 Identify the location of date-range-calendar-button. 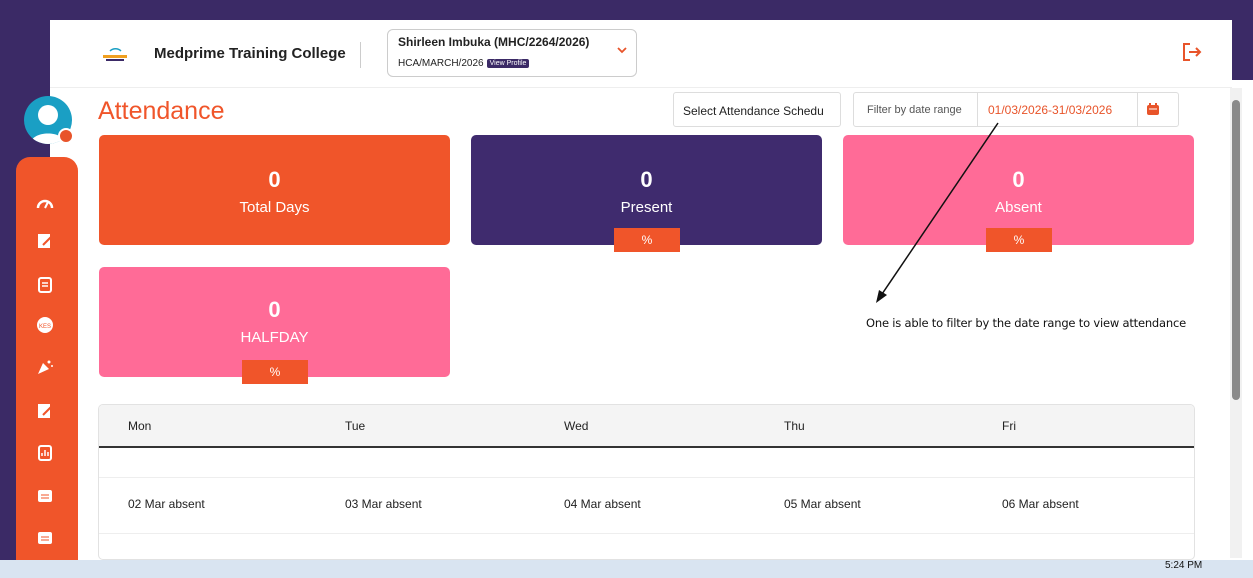
(1158, 109).